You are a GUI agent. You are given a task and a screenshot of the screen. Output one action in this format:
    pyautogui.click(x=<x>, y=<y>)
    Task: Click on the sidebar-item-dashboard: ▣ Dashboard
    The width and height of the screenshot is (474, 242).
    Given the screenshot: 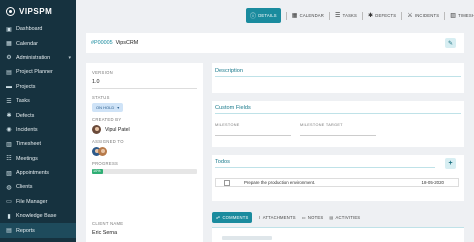 What is the action you would take?
    pyautogui.click(x=38, y=29)
    